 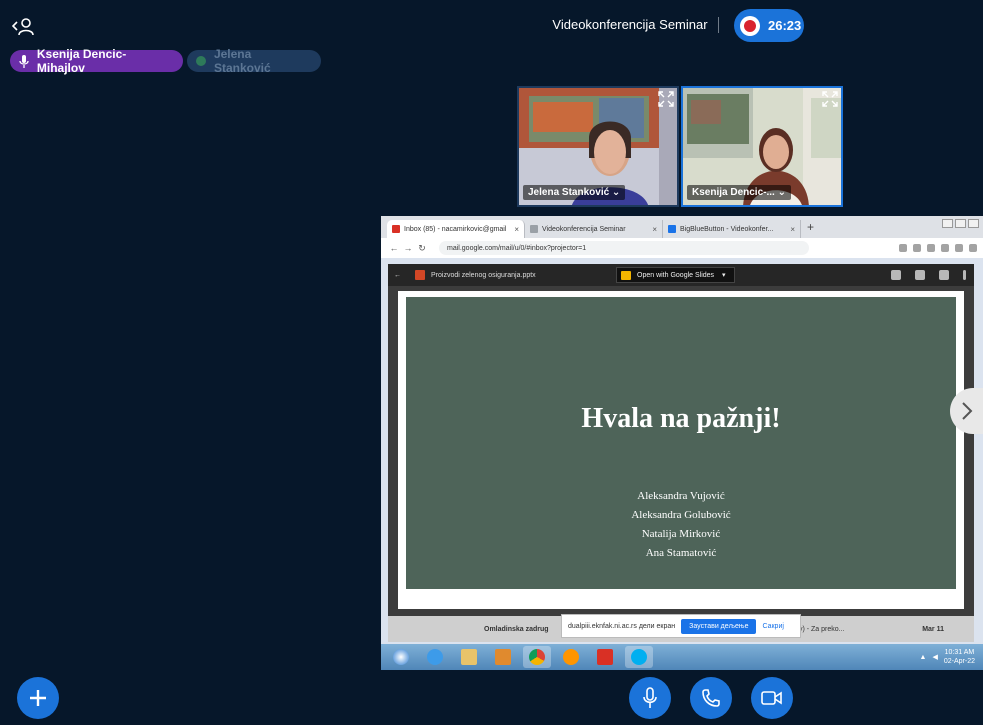 What do you see at coordinates (672, 229) in the screenshot?
I see `bigbluebutton-icon` at bounding box center [672, 229].